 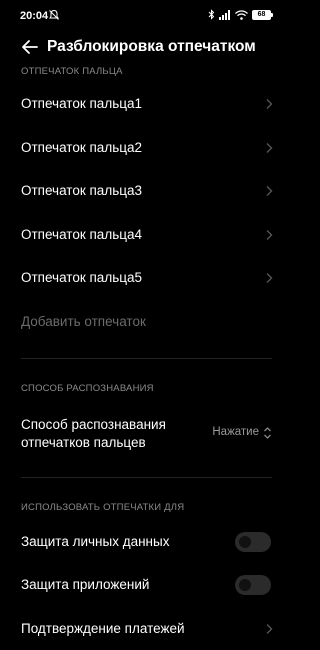 What do you see at coordinates (224, 14) in the screenshot?
I see `signal-icon` at bounding box center [224, 14].